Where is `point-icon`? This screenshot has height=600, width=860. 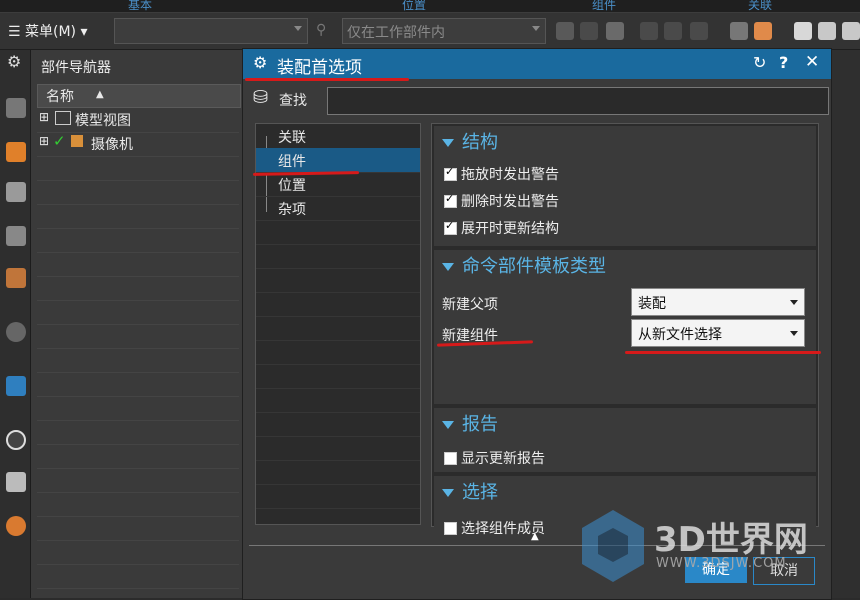 point-icon is located at coordinates (699, 31).